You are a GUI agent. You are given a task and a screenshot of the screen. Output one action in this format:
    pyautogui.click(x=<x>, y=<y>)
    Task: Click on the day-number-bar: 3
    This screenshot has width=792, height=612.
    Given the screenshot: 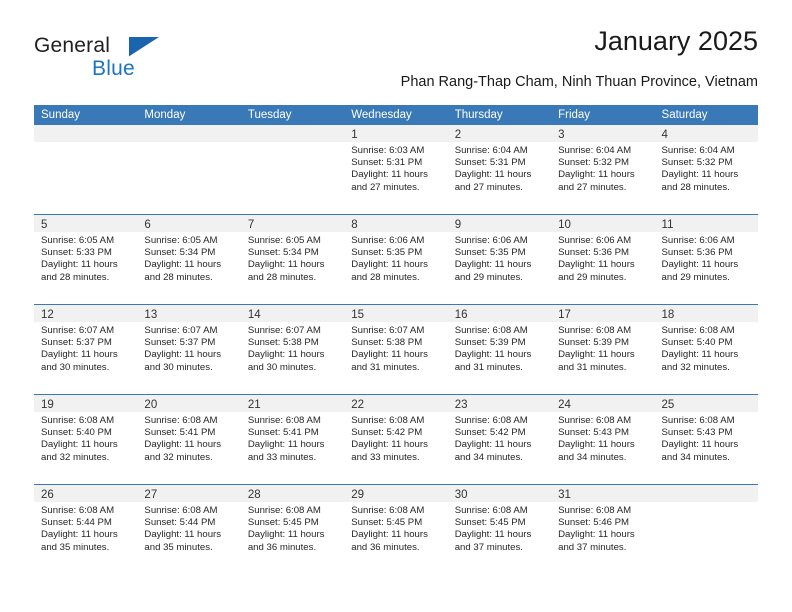 What is the action you would take?
    pyautogui.click(x=603, y=133)
    